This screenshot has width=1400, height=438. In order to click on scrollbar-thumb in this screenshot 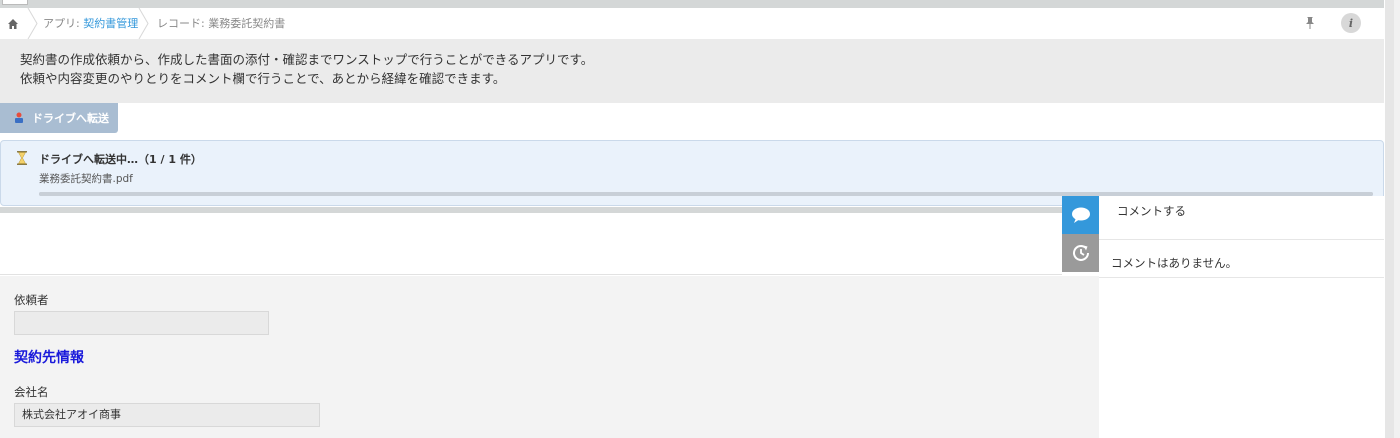, I will do `click(1389, 219)`.